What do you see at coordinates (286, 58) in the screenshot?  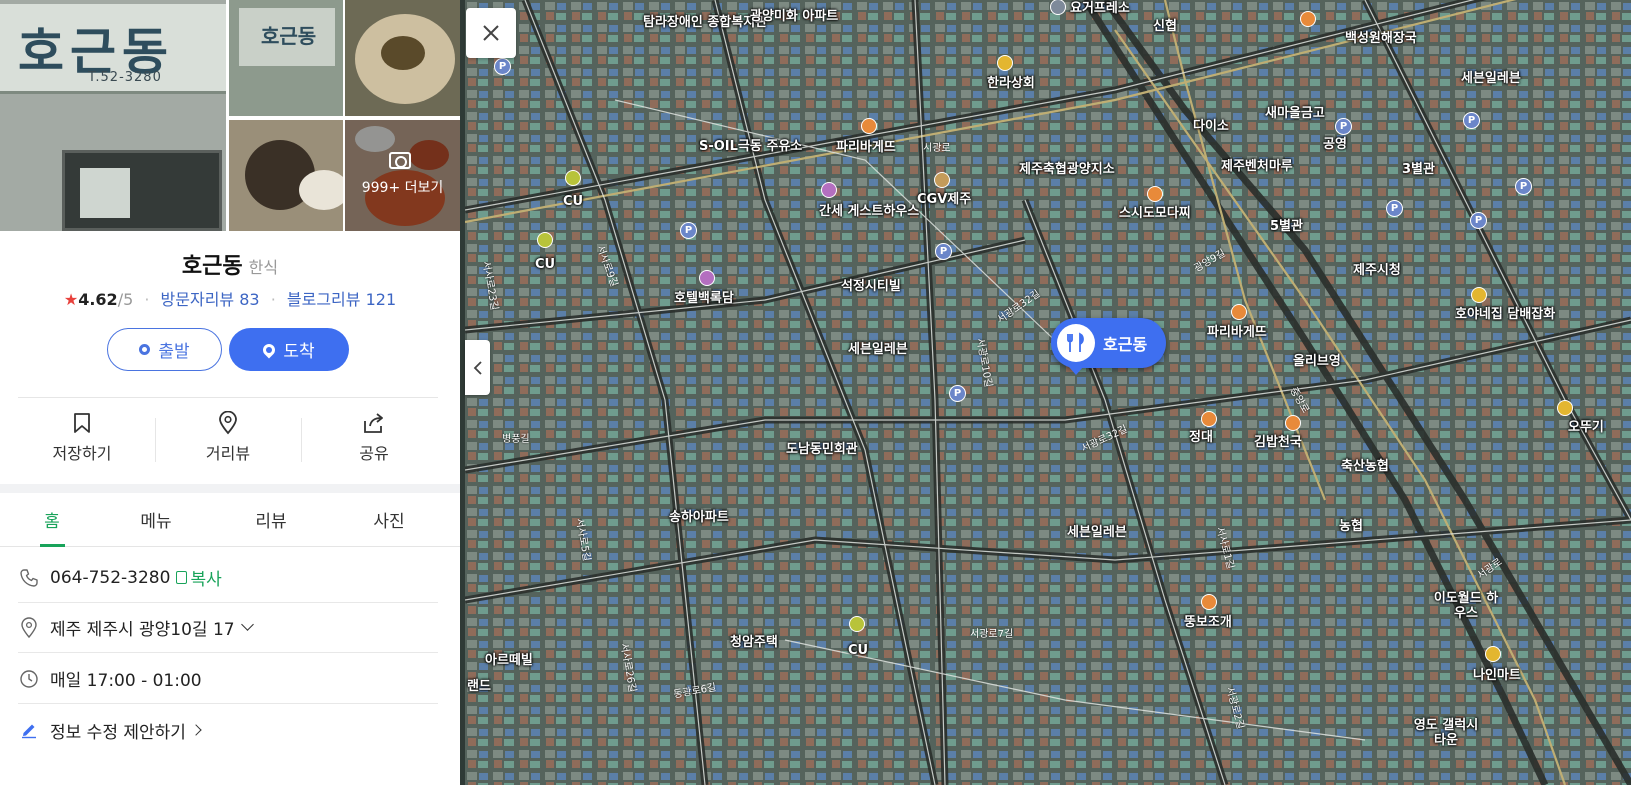 I see `photo-sign: 호근동` at bounding box center [286, 58].